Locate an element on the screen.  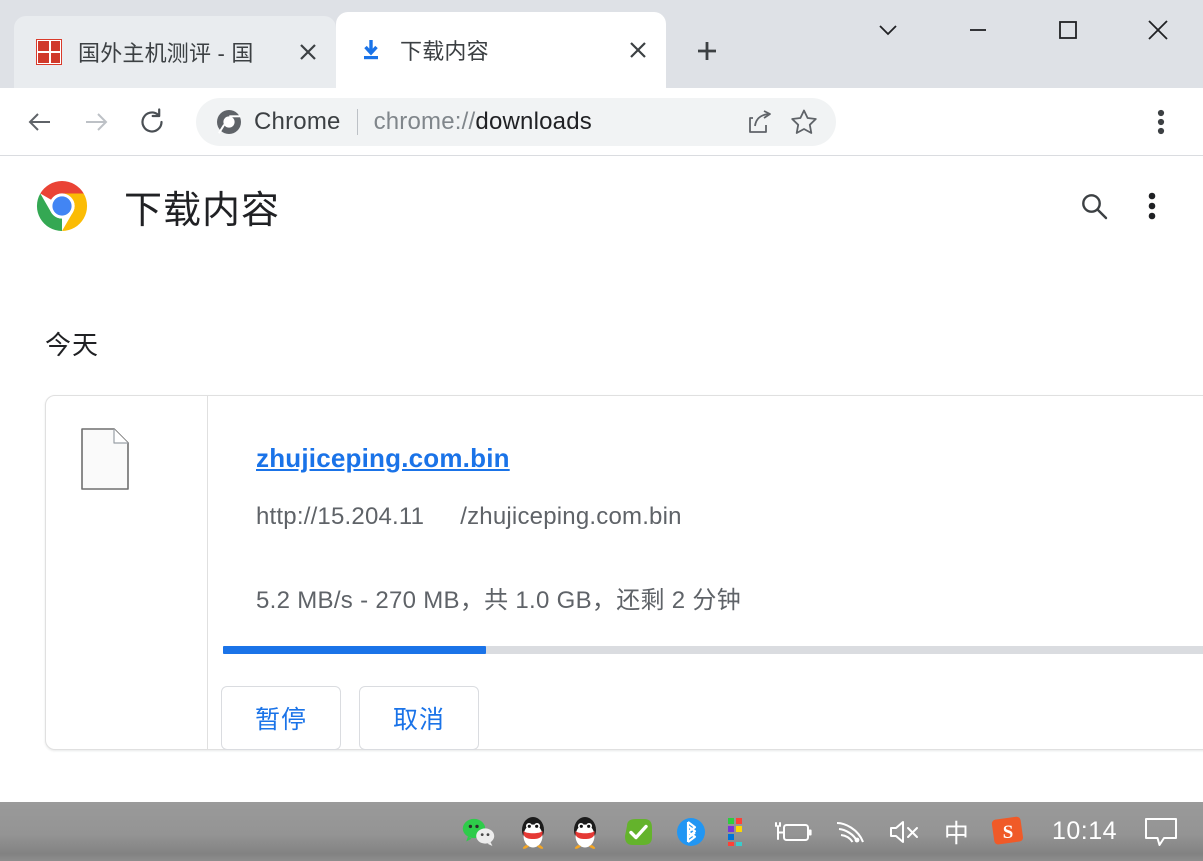
volume-muted-icon is located at coordinates (905, 831).